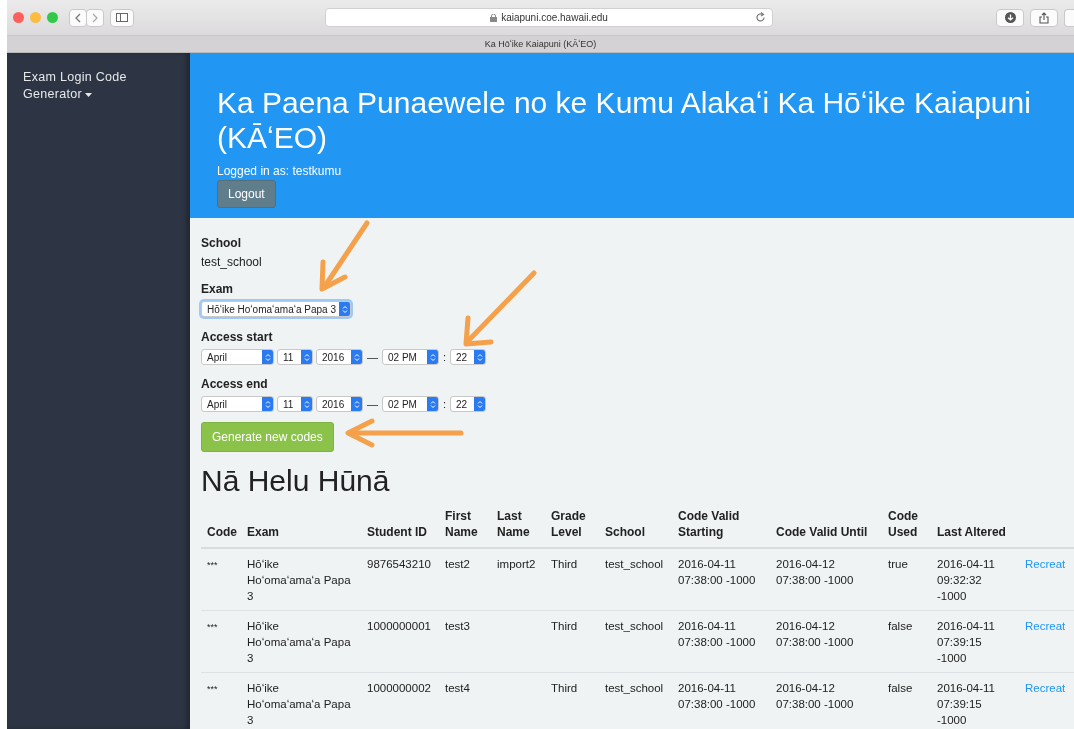 Image resolution: width=1074 pixels, height=729 pixels. Describe the element at coordinates (465, 528) in the screenshot. I see `column-header: First Name` at that location.